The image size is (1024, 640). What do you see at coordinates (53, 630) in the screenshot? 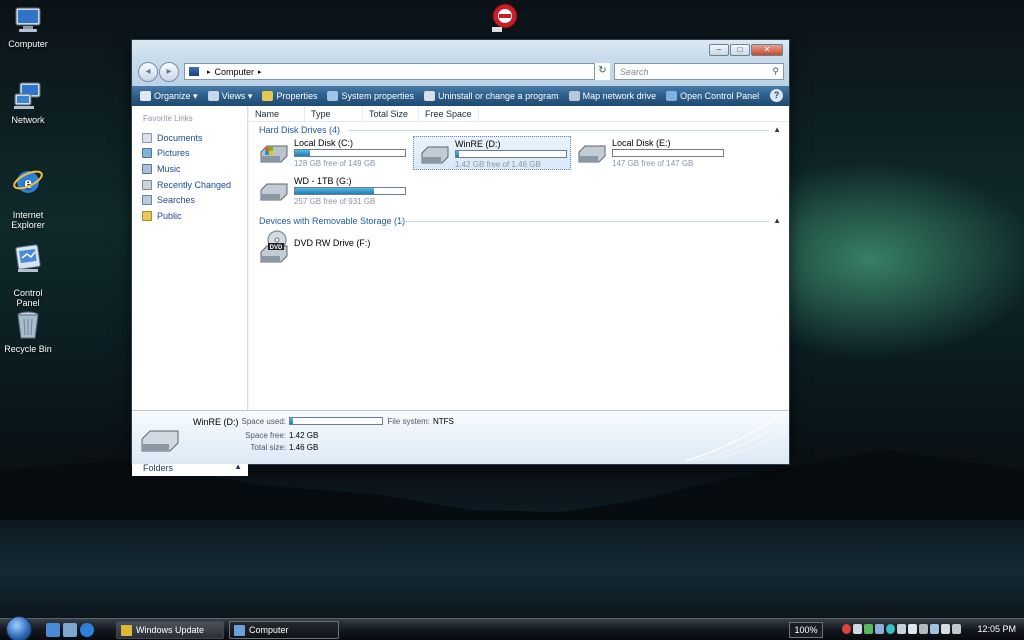
I see `show-desktop-icon` at bounding box center [53, 630].